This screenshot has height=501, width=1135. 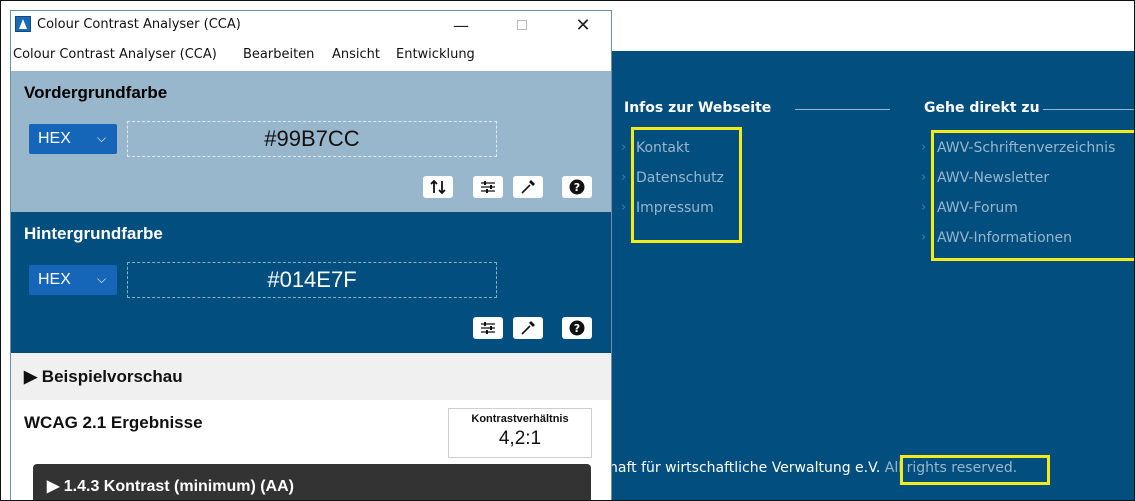 What do you see at coordinates (112, 376) in the screenshot?
I see `preview-label-text: Beispielvorschau` at bounding box center [112, 376].